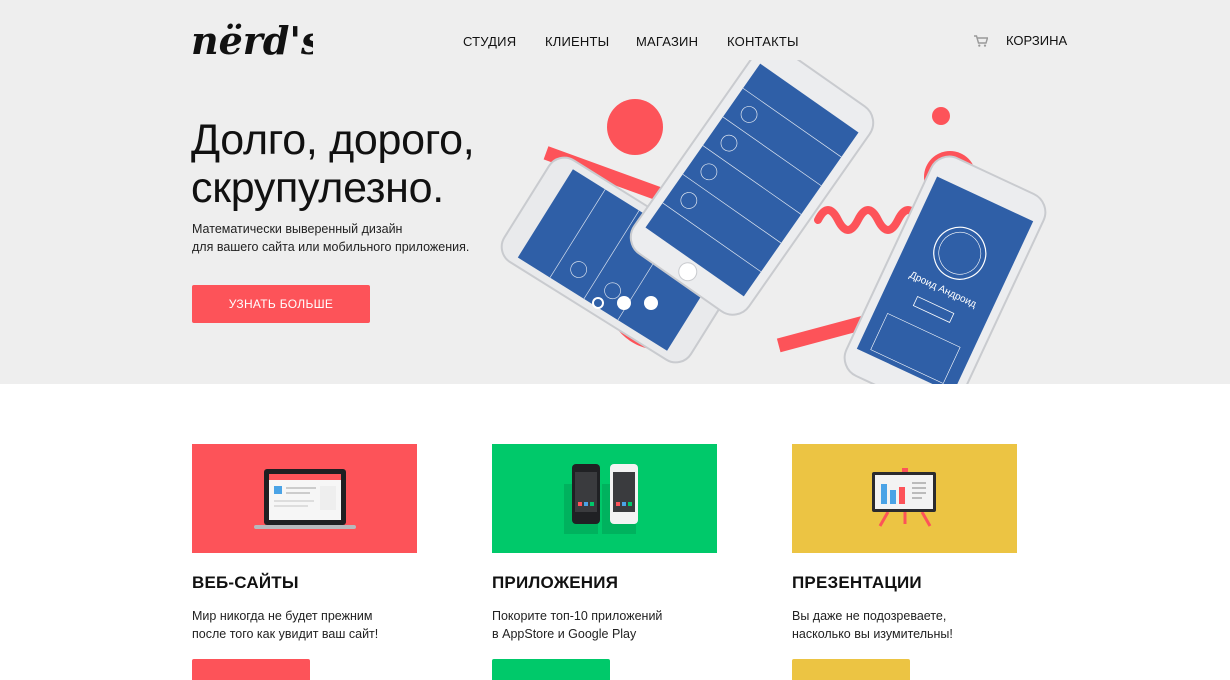 The width and height of the screenshot is (1230, 680). What do you see at coordinates (285, 634) in the screenshot?
I see `service-text-line: после того как увидит ваш сайт!` at bounding box center [285, 634].